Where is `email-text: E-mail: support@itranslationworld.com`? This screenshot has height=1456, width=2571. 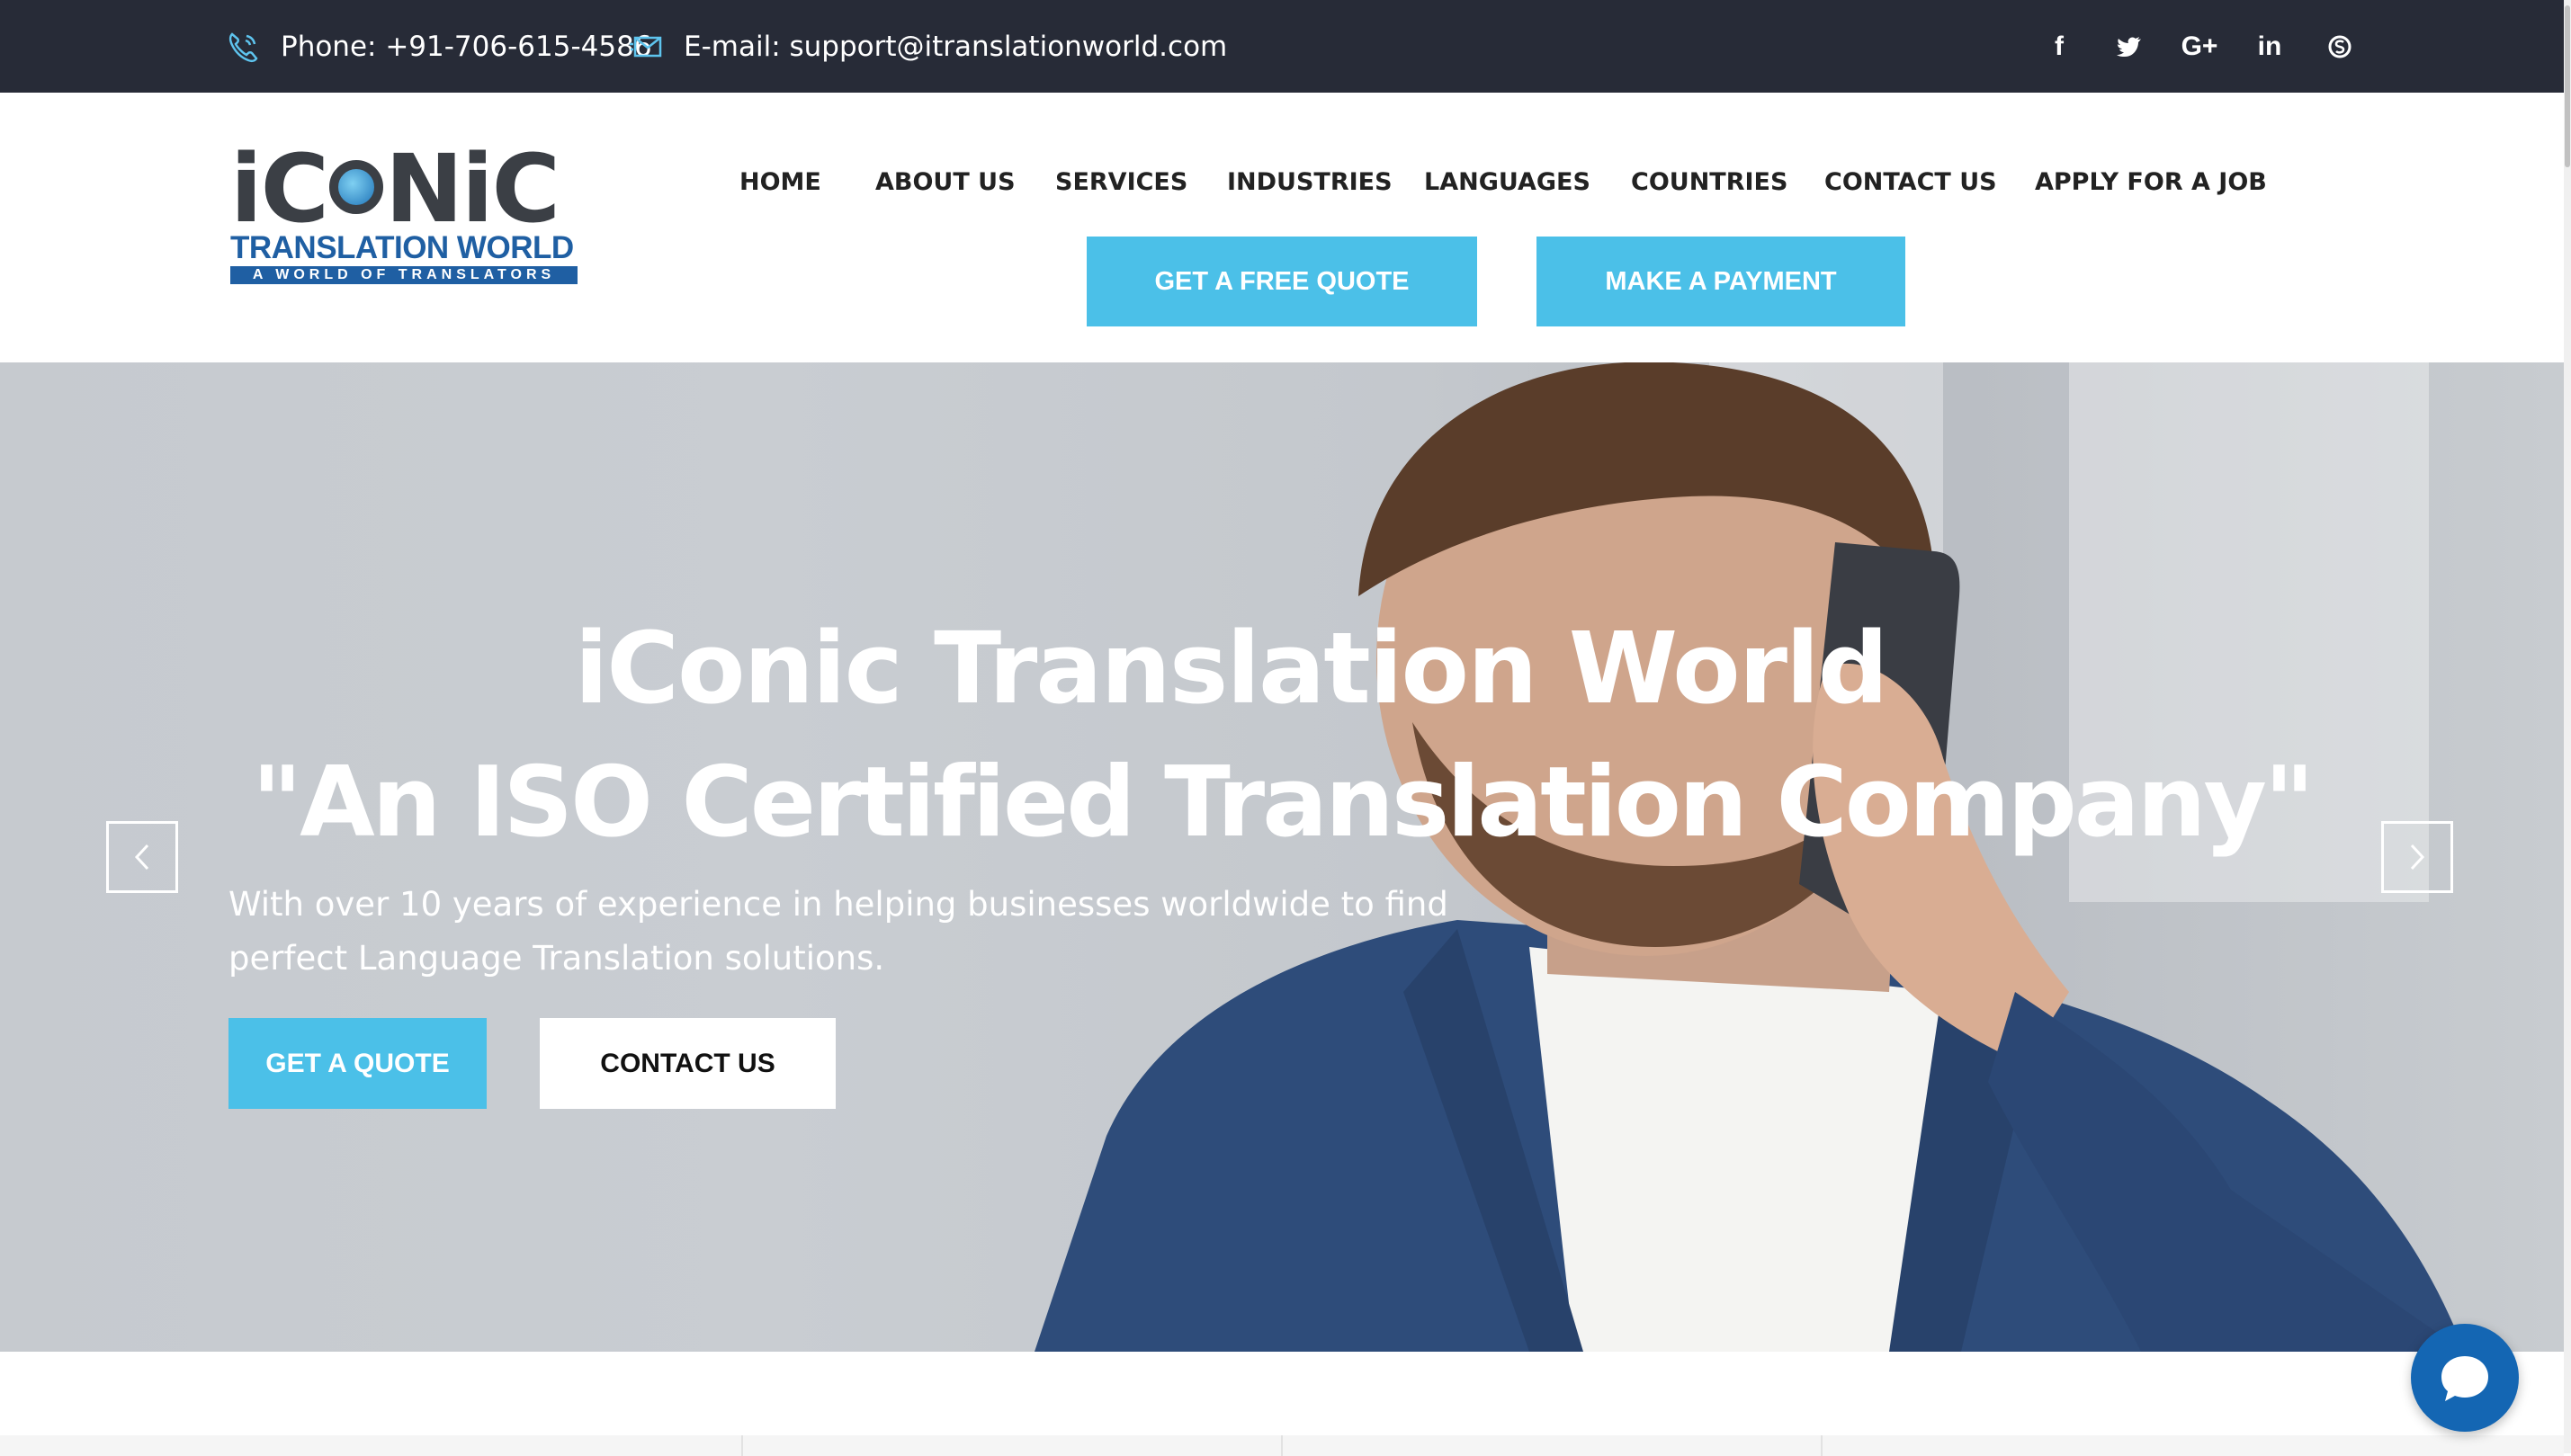 email-text: E-mail: support@itranslationworld.com is located at coordinates (956, 47).